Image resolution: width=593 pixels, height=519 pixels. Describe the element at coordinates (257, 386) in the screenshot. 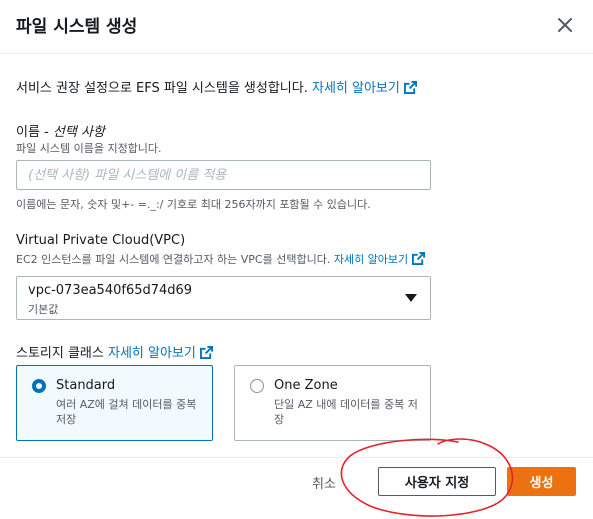

I see `one-zone-radio` at that location.